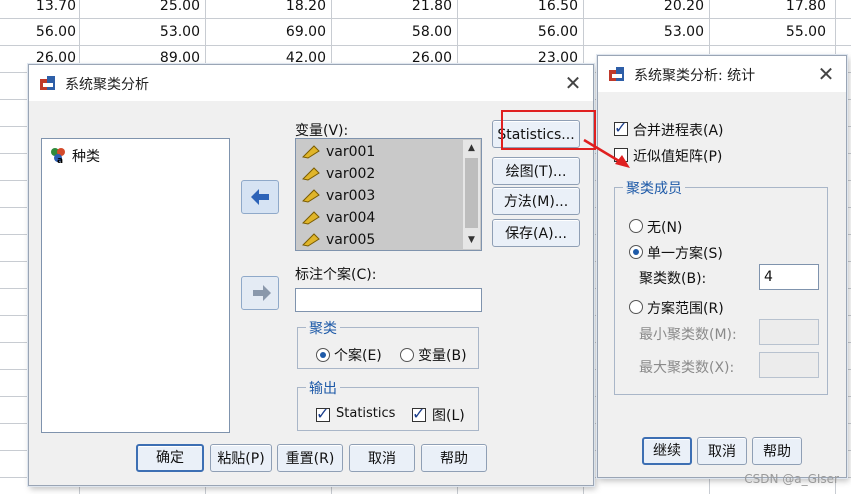 Image resolution: width=851 pixels, height=494 pixels. I want to click on min-clusters-field, so click(789, 332).